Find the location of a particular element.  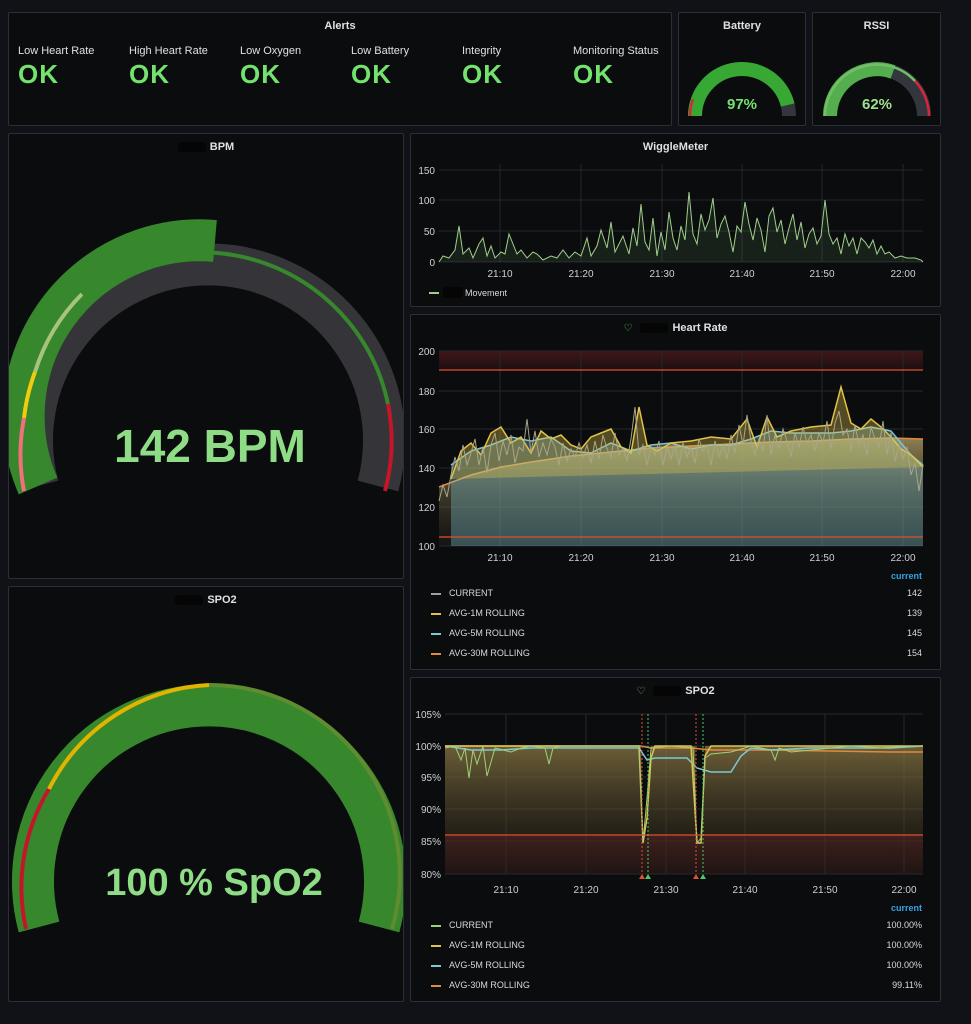

y-tick: 160 is located at coordinates (426, 430).